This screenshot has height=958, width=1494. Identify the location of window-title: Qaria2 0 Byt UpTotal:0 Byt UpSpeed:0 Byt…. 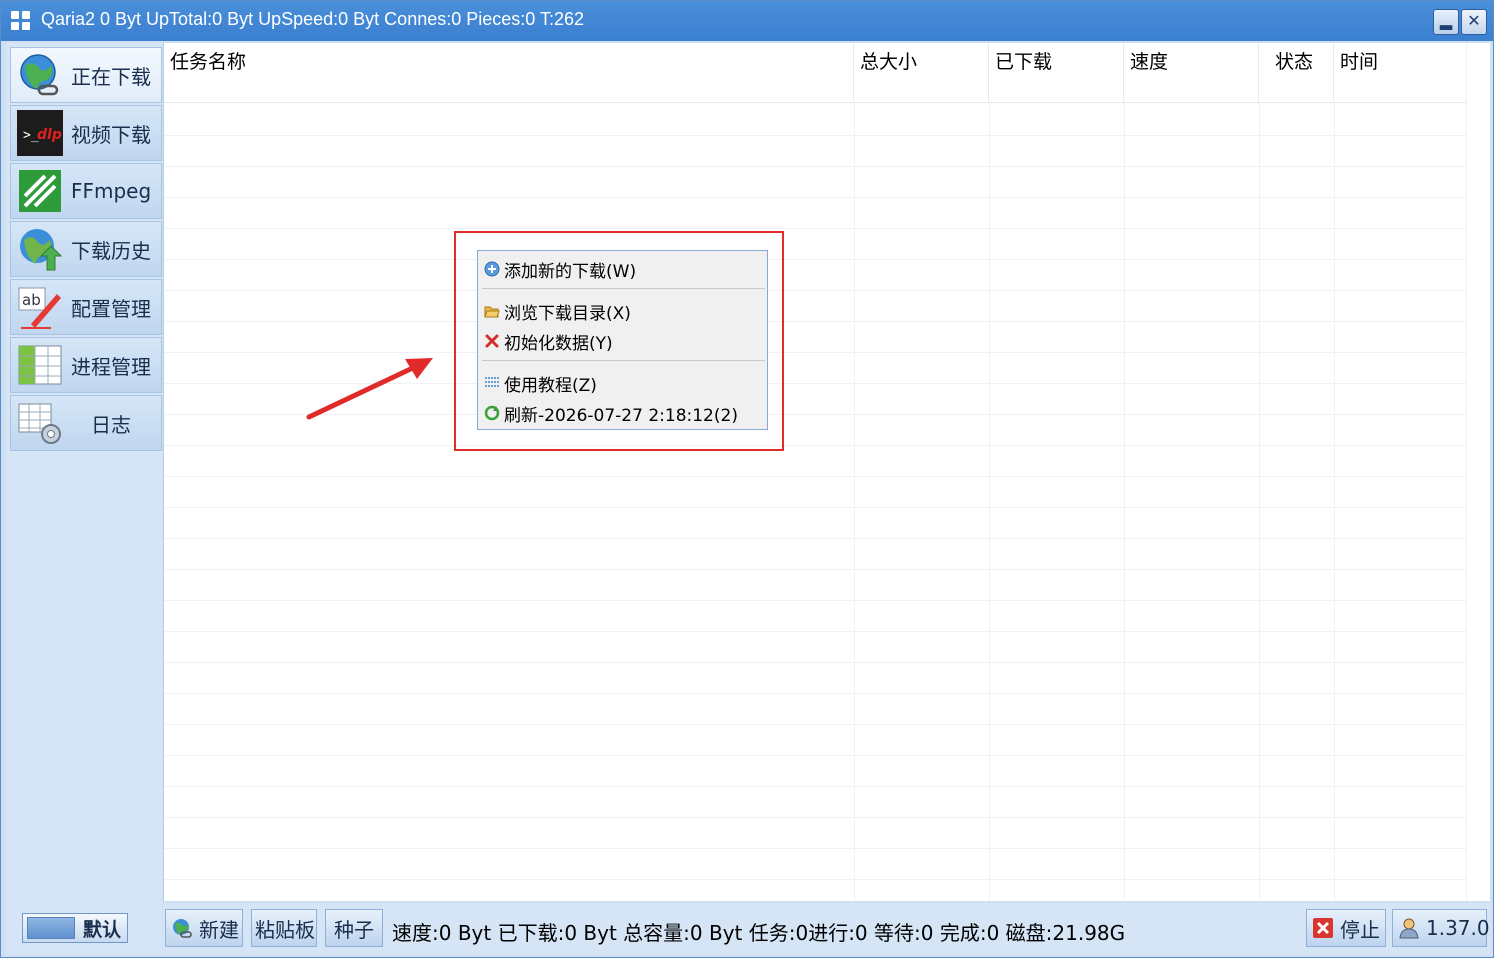
(312, 19).